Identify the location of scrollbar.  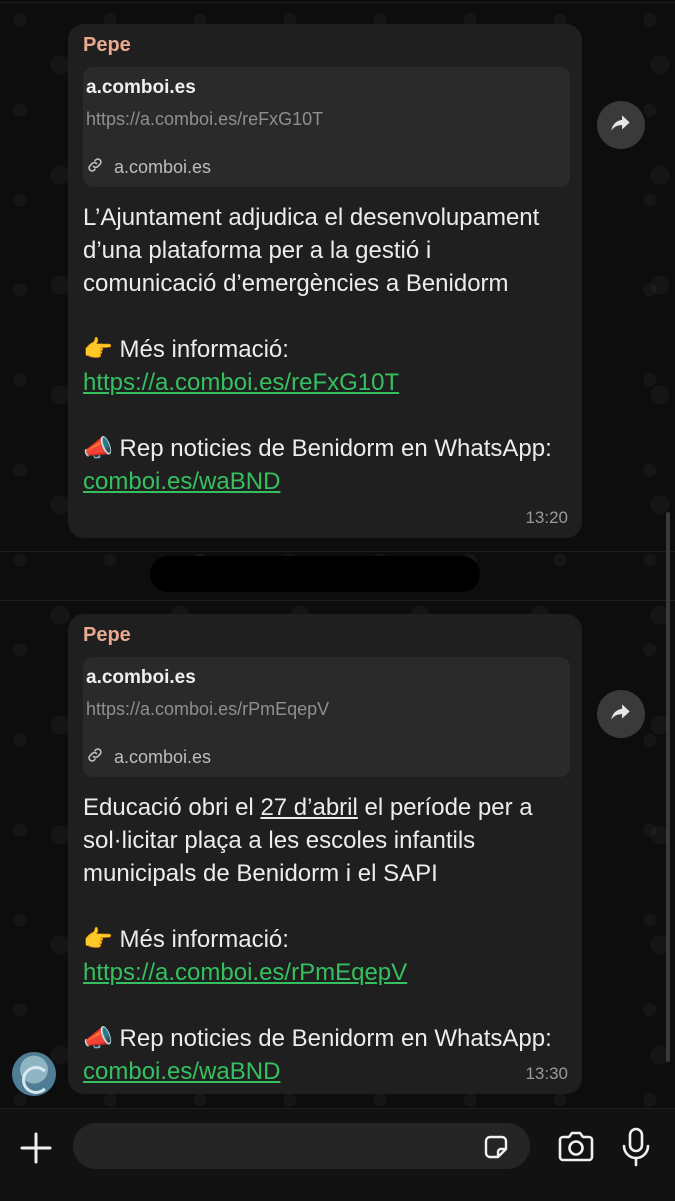
(668, 787).